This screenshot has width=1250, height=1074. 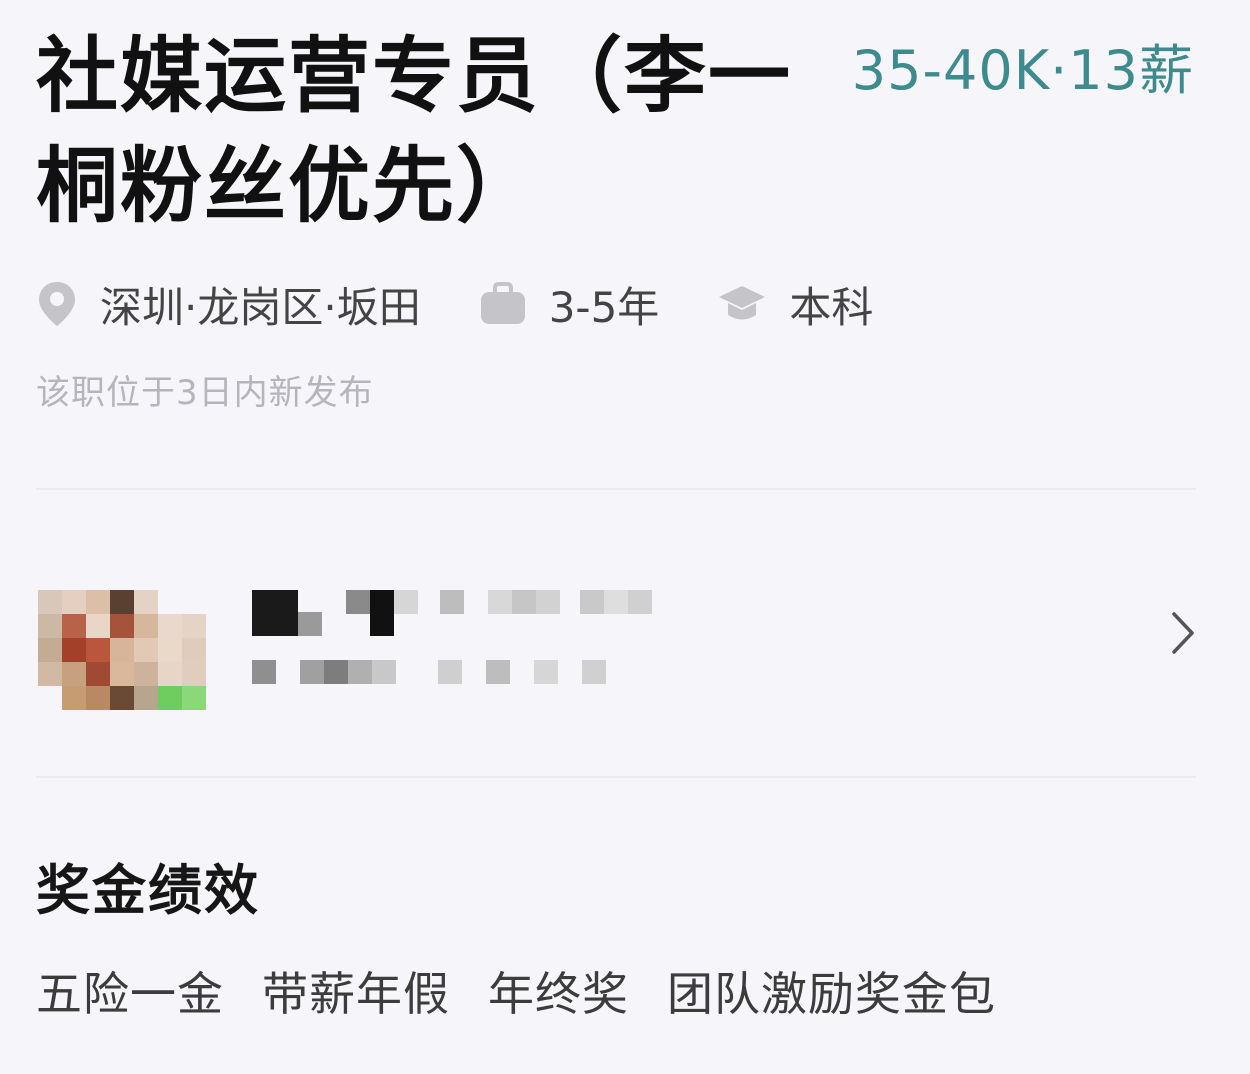 I want to click on job-title-line-1: 社媒运营专员（李一, so click(x=414, y=76).